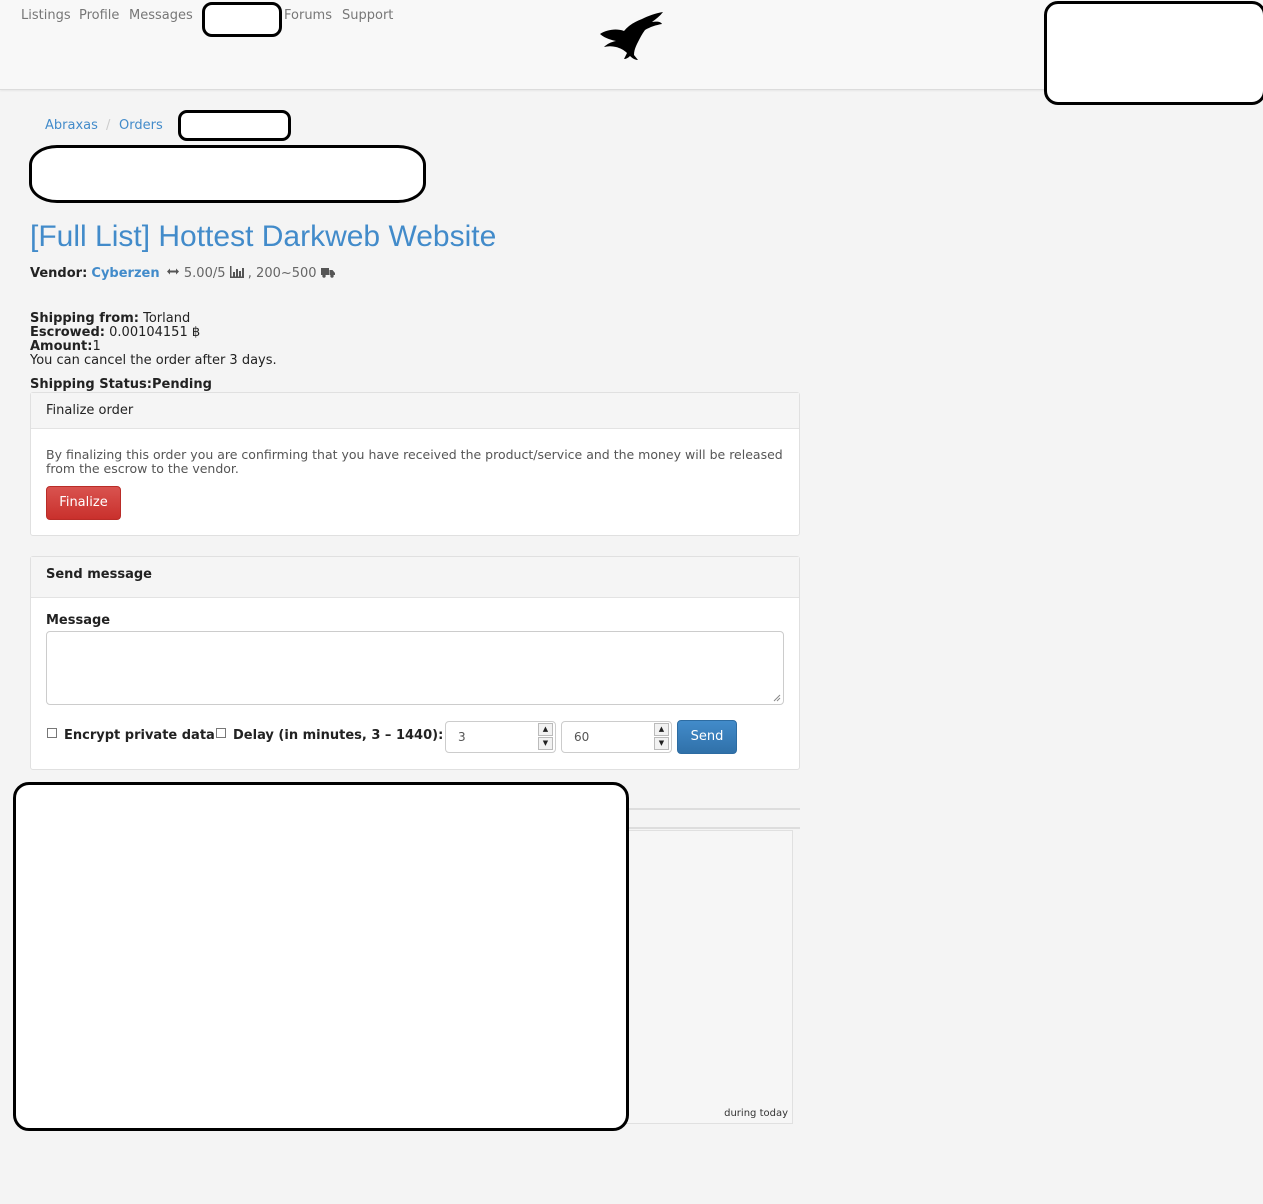  I want to click on listing-title: [Full List] Hottest Darkweb Website, so click(263, 237).